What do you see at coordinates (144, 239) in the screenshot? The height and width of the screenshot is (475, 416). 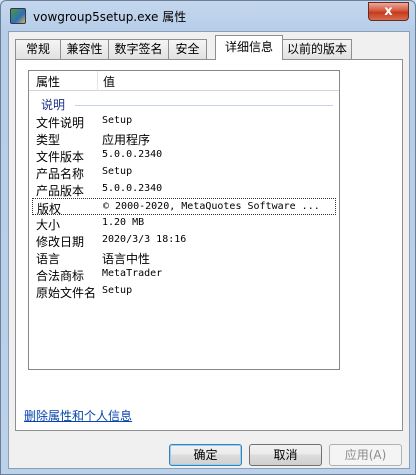 I see `property-value: 2020/3/3 18:16` at bounding box center [144, 239].